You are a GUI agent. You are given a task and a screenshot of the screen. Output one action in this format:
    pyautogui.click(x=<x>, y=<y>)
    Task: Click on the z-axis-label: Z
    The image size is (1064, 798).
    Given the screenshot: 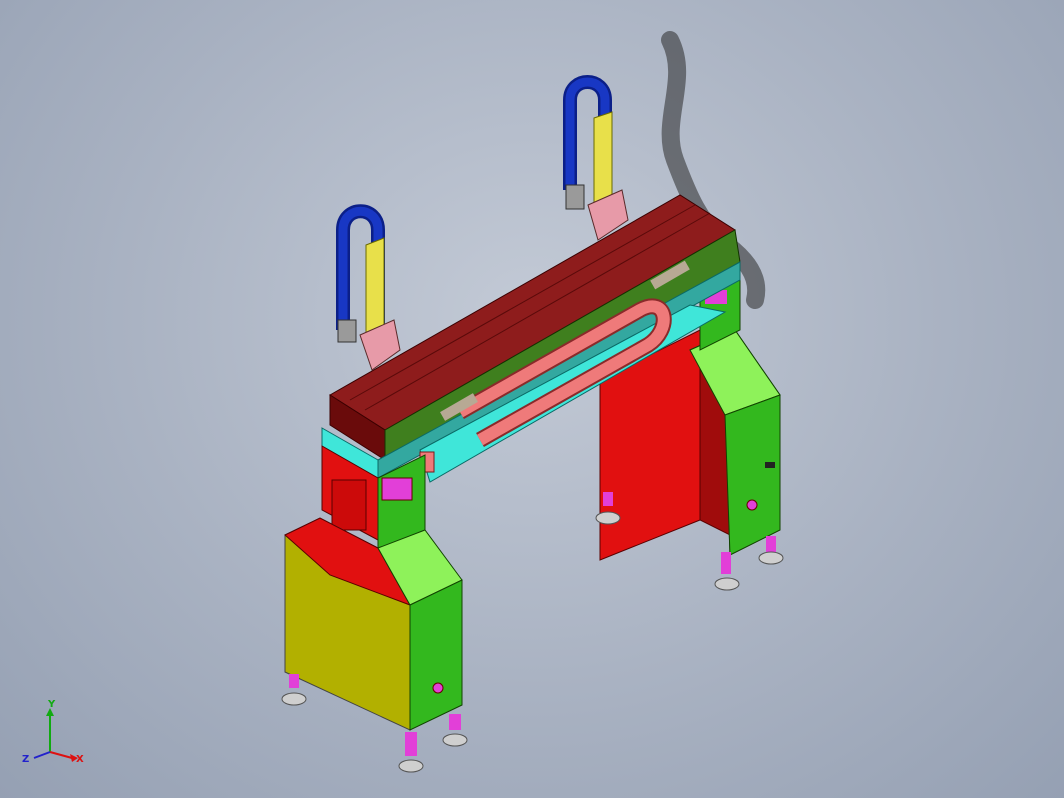 What is the action you would take?
    pyautogui.click(x=25, y=759)
    